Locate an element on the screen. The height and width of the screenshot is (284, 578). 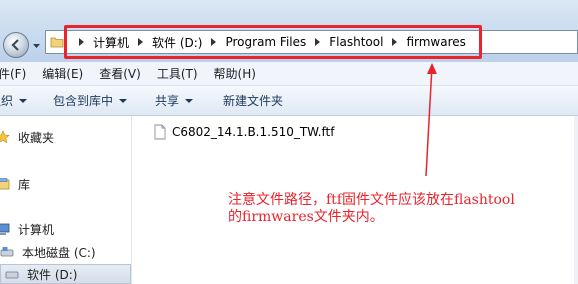
nav-item-software-d: 软件 (D:) is located at coordinates (65, 274).